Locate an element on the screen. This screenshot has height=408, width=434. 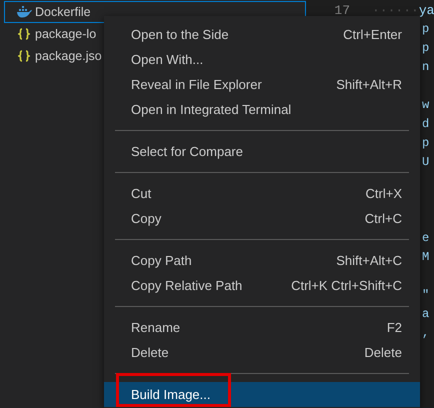
shortcut-text: Ctrl+X is located at coordinates (384, 193).